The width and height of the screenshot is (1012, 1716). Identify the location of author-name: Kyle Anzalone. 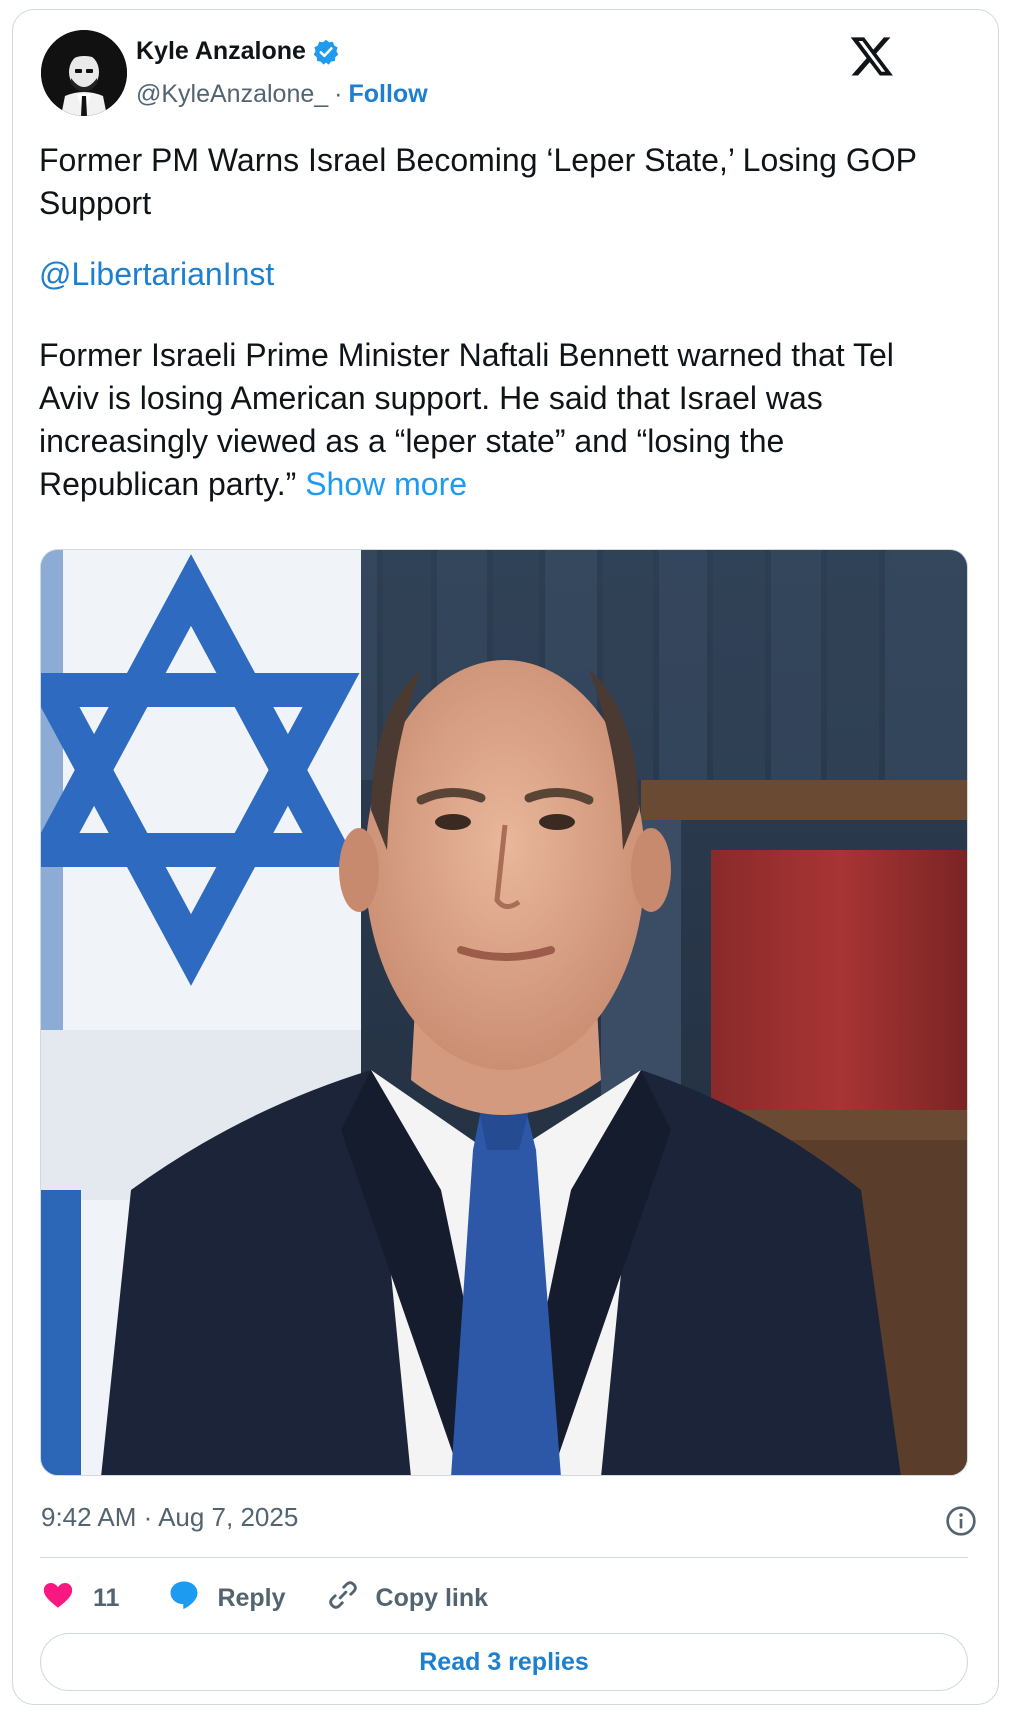
(221, 51).